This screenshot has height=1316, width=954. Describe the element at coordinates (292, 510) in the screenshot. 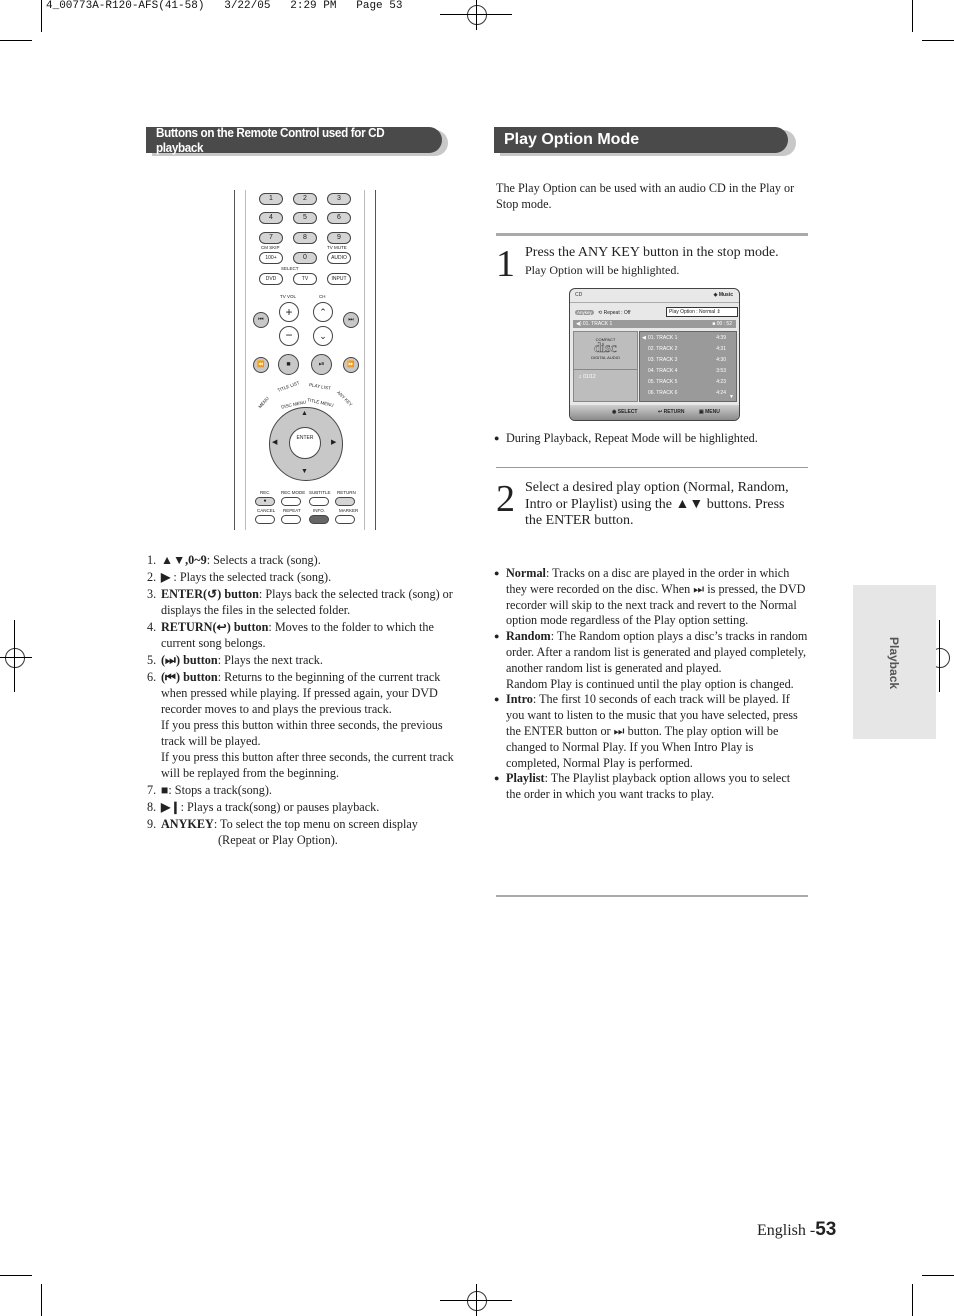

I see `label-repeat: REPEAT` at that location.